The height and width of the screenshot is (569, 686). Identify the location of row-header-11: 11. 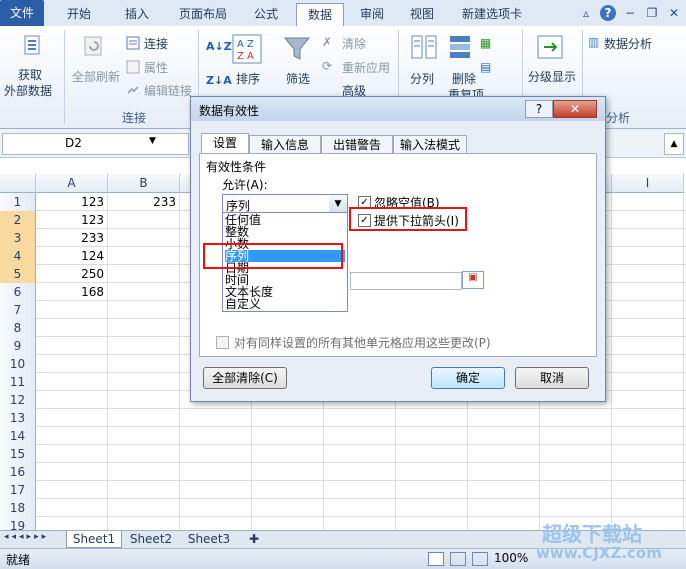
(18, 382).